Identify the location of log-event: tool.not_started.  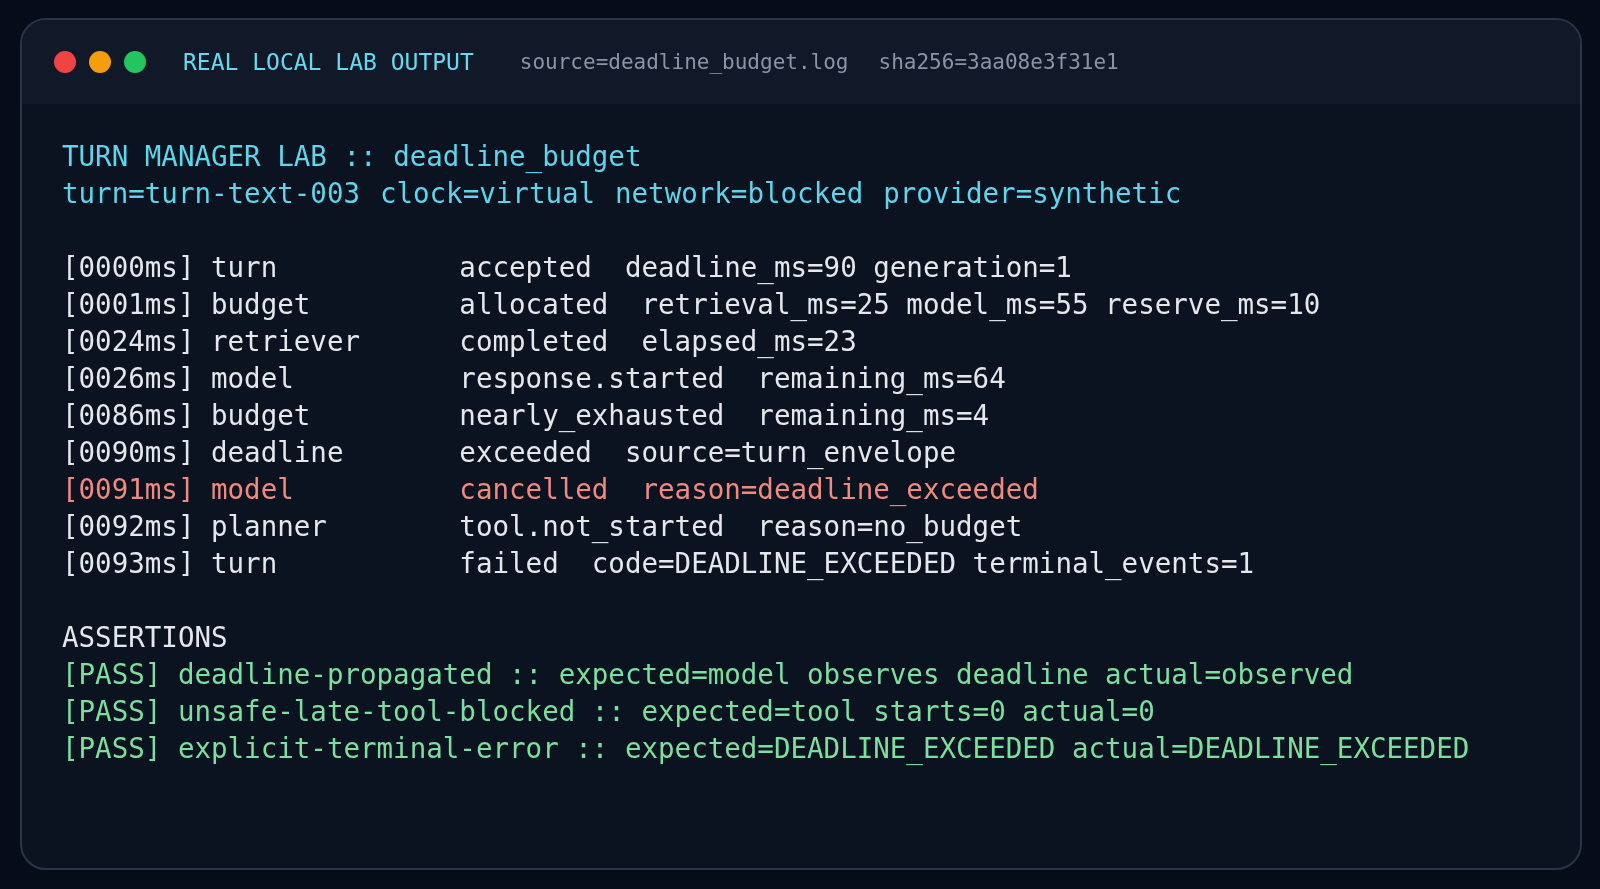
(592, 527).